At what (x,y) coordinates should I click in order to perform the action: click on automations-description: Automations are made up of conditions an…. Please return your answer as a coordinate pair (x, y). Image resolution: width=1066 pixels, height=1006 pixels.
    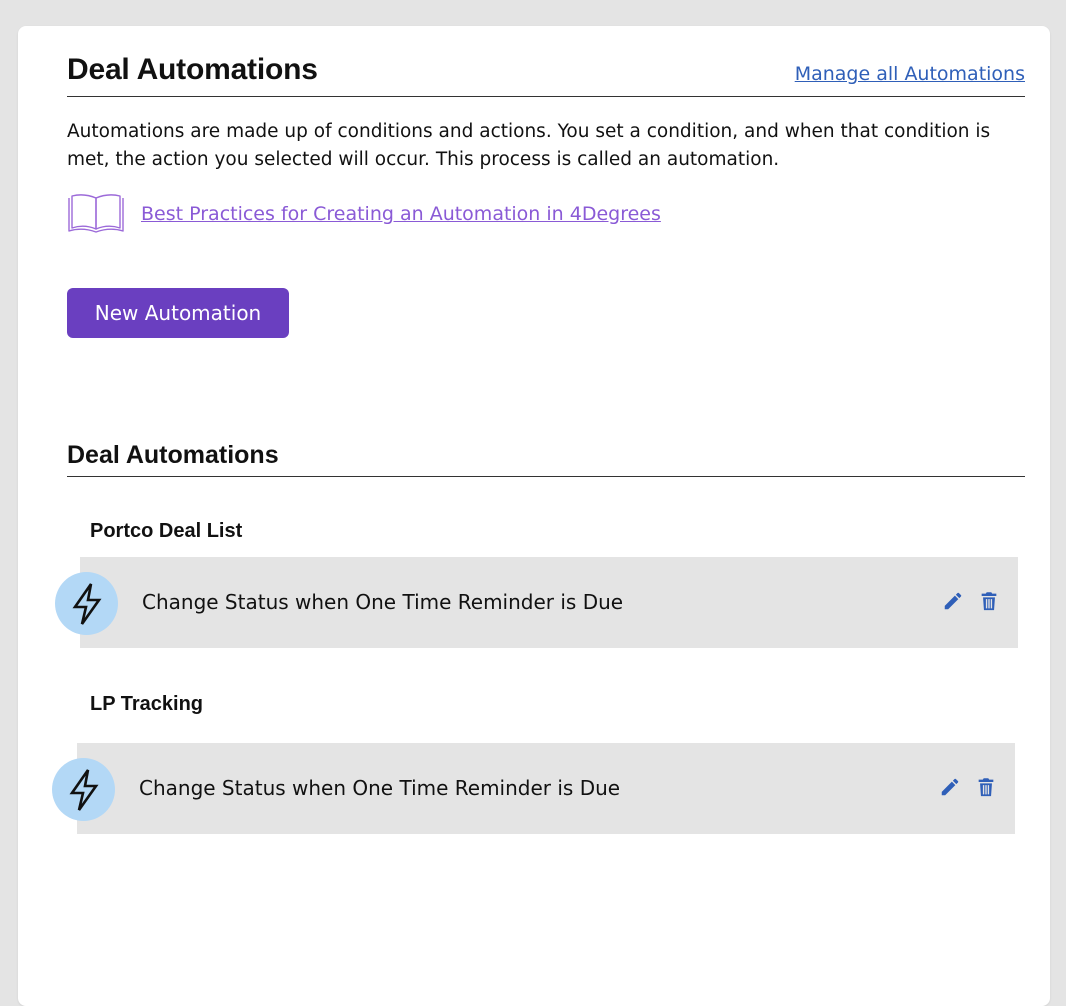
    Looking at the image, I should click on (529, 145).